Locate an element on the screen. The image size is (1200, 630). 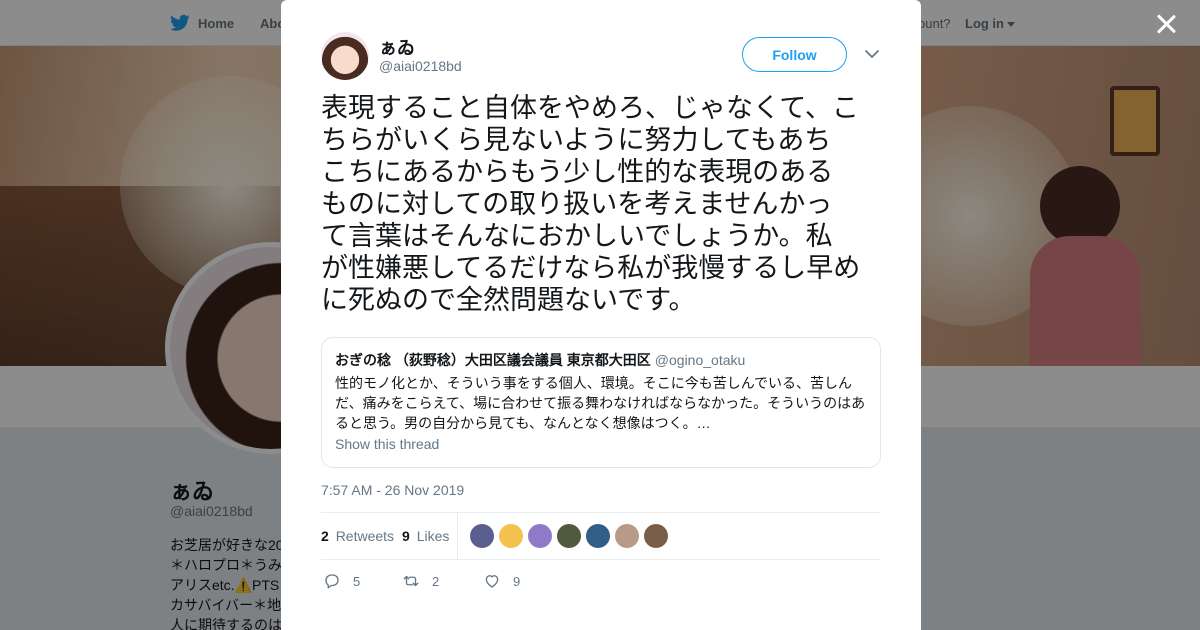
tweet-stats: 2 Retweets 9 Likes is located at coordinates (601, 536).